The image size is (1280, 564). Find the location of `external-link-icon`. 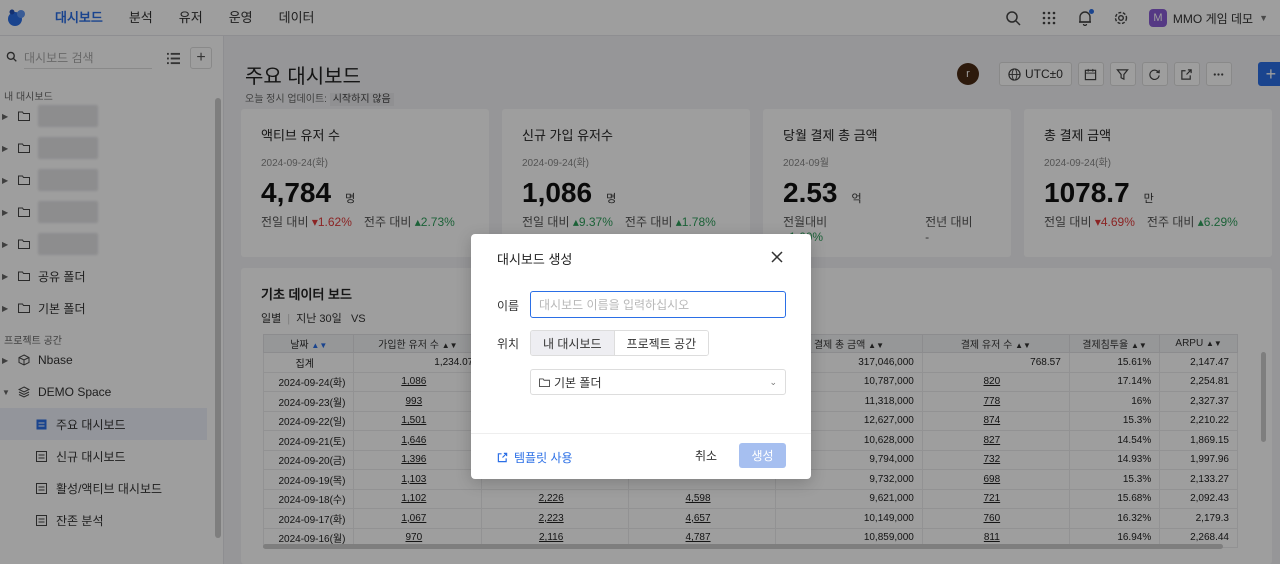

external-link-icon is located at coordinates (502, 457).